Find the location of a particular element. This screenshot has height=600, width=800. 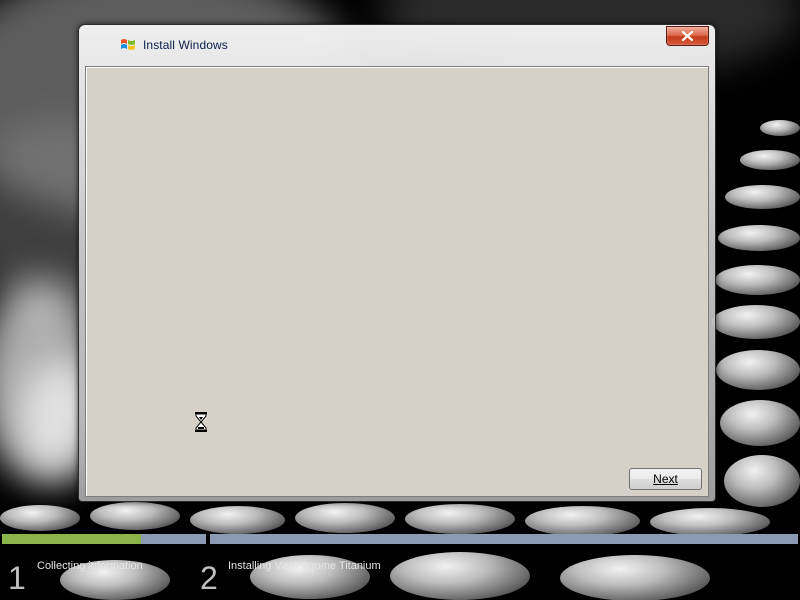

title-bar: Install Windows is located at coordinates (397, 45).